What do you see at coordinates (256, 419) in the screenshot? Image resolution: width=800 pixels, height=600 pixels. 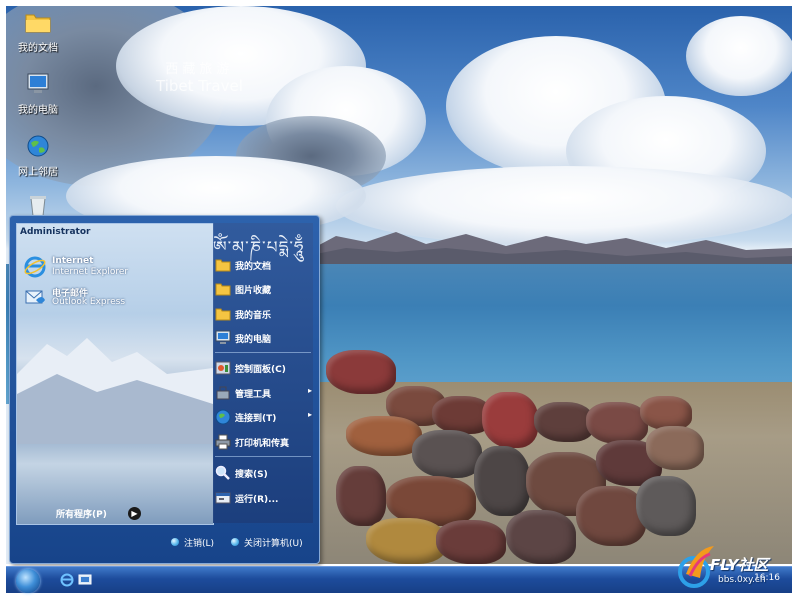 I see `menu-item-label: 连接到(T)` at bounding box center [256, 419].